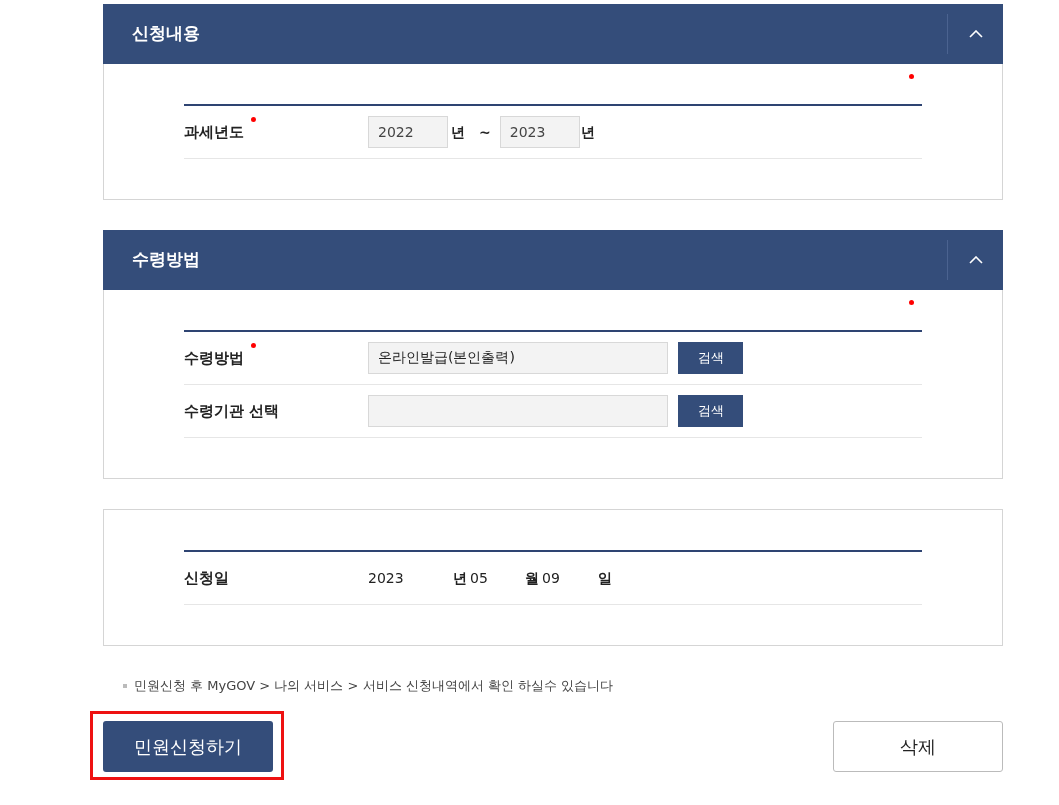 The height and width of the screenshot is (805, 1059). What do you see at coordinates (214, 132) in the screenshot?
I see `field-label: 과세년도` at bounding box center [214, 132].